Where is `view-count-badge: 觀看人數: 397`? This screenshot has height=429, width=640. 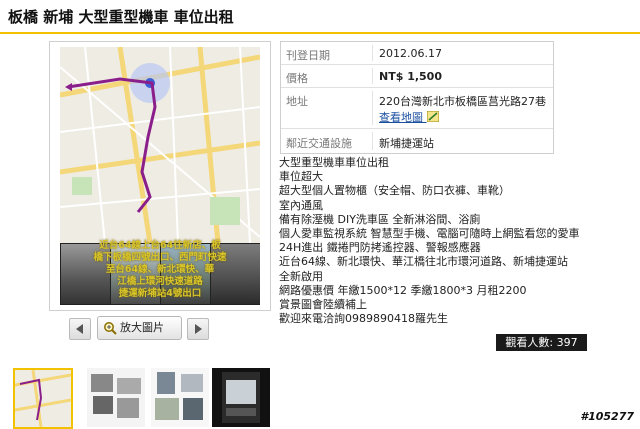 view-count-badge: 觀看人數: 397 is located at coordinates (541, 342).